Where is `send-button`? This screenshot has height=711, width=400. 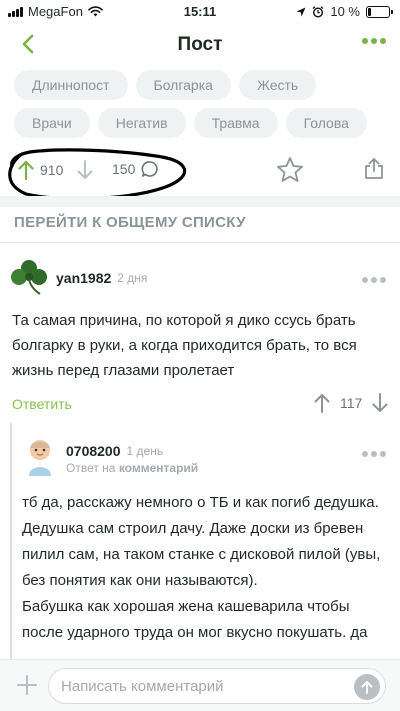 send-button is located at coordinates (367, 687).